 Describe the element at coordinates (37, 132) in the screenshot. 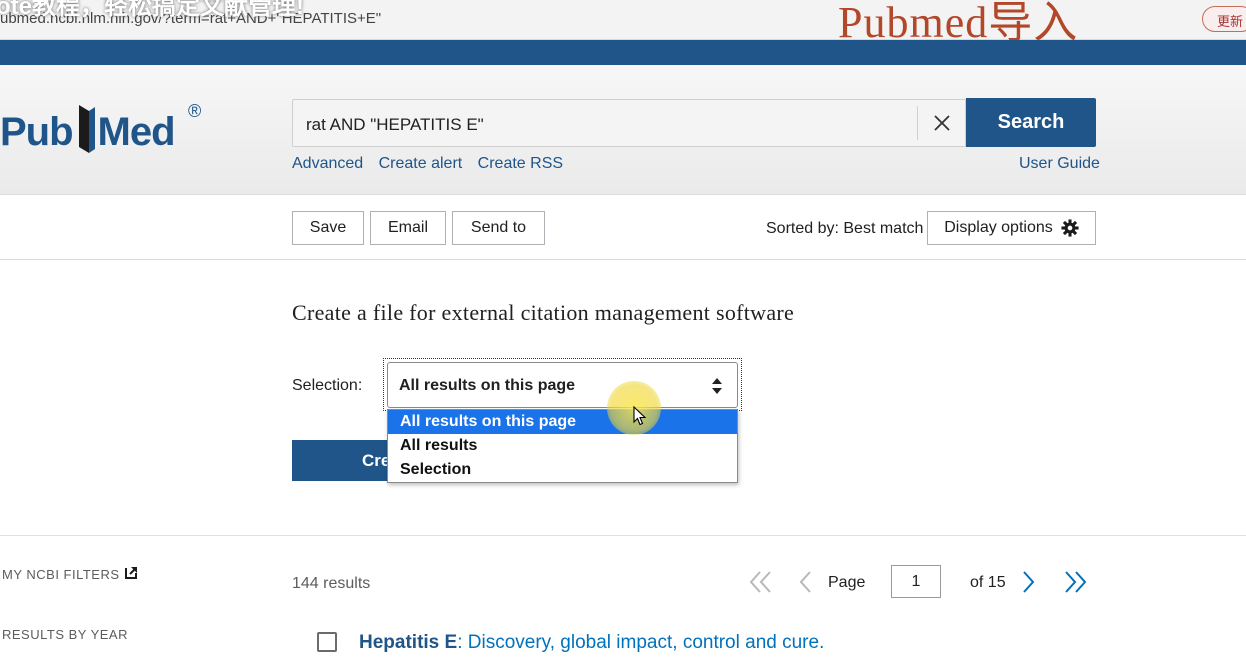

I see `logo-text-pub: Pub` at that location.